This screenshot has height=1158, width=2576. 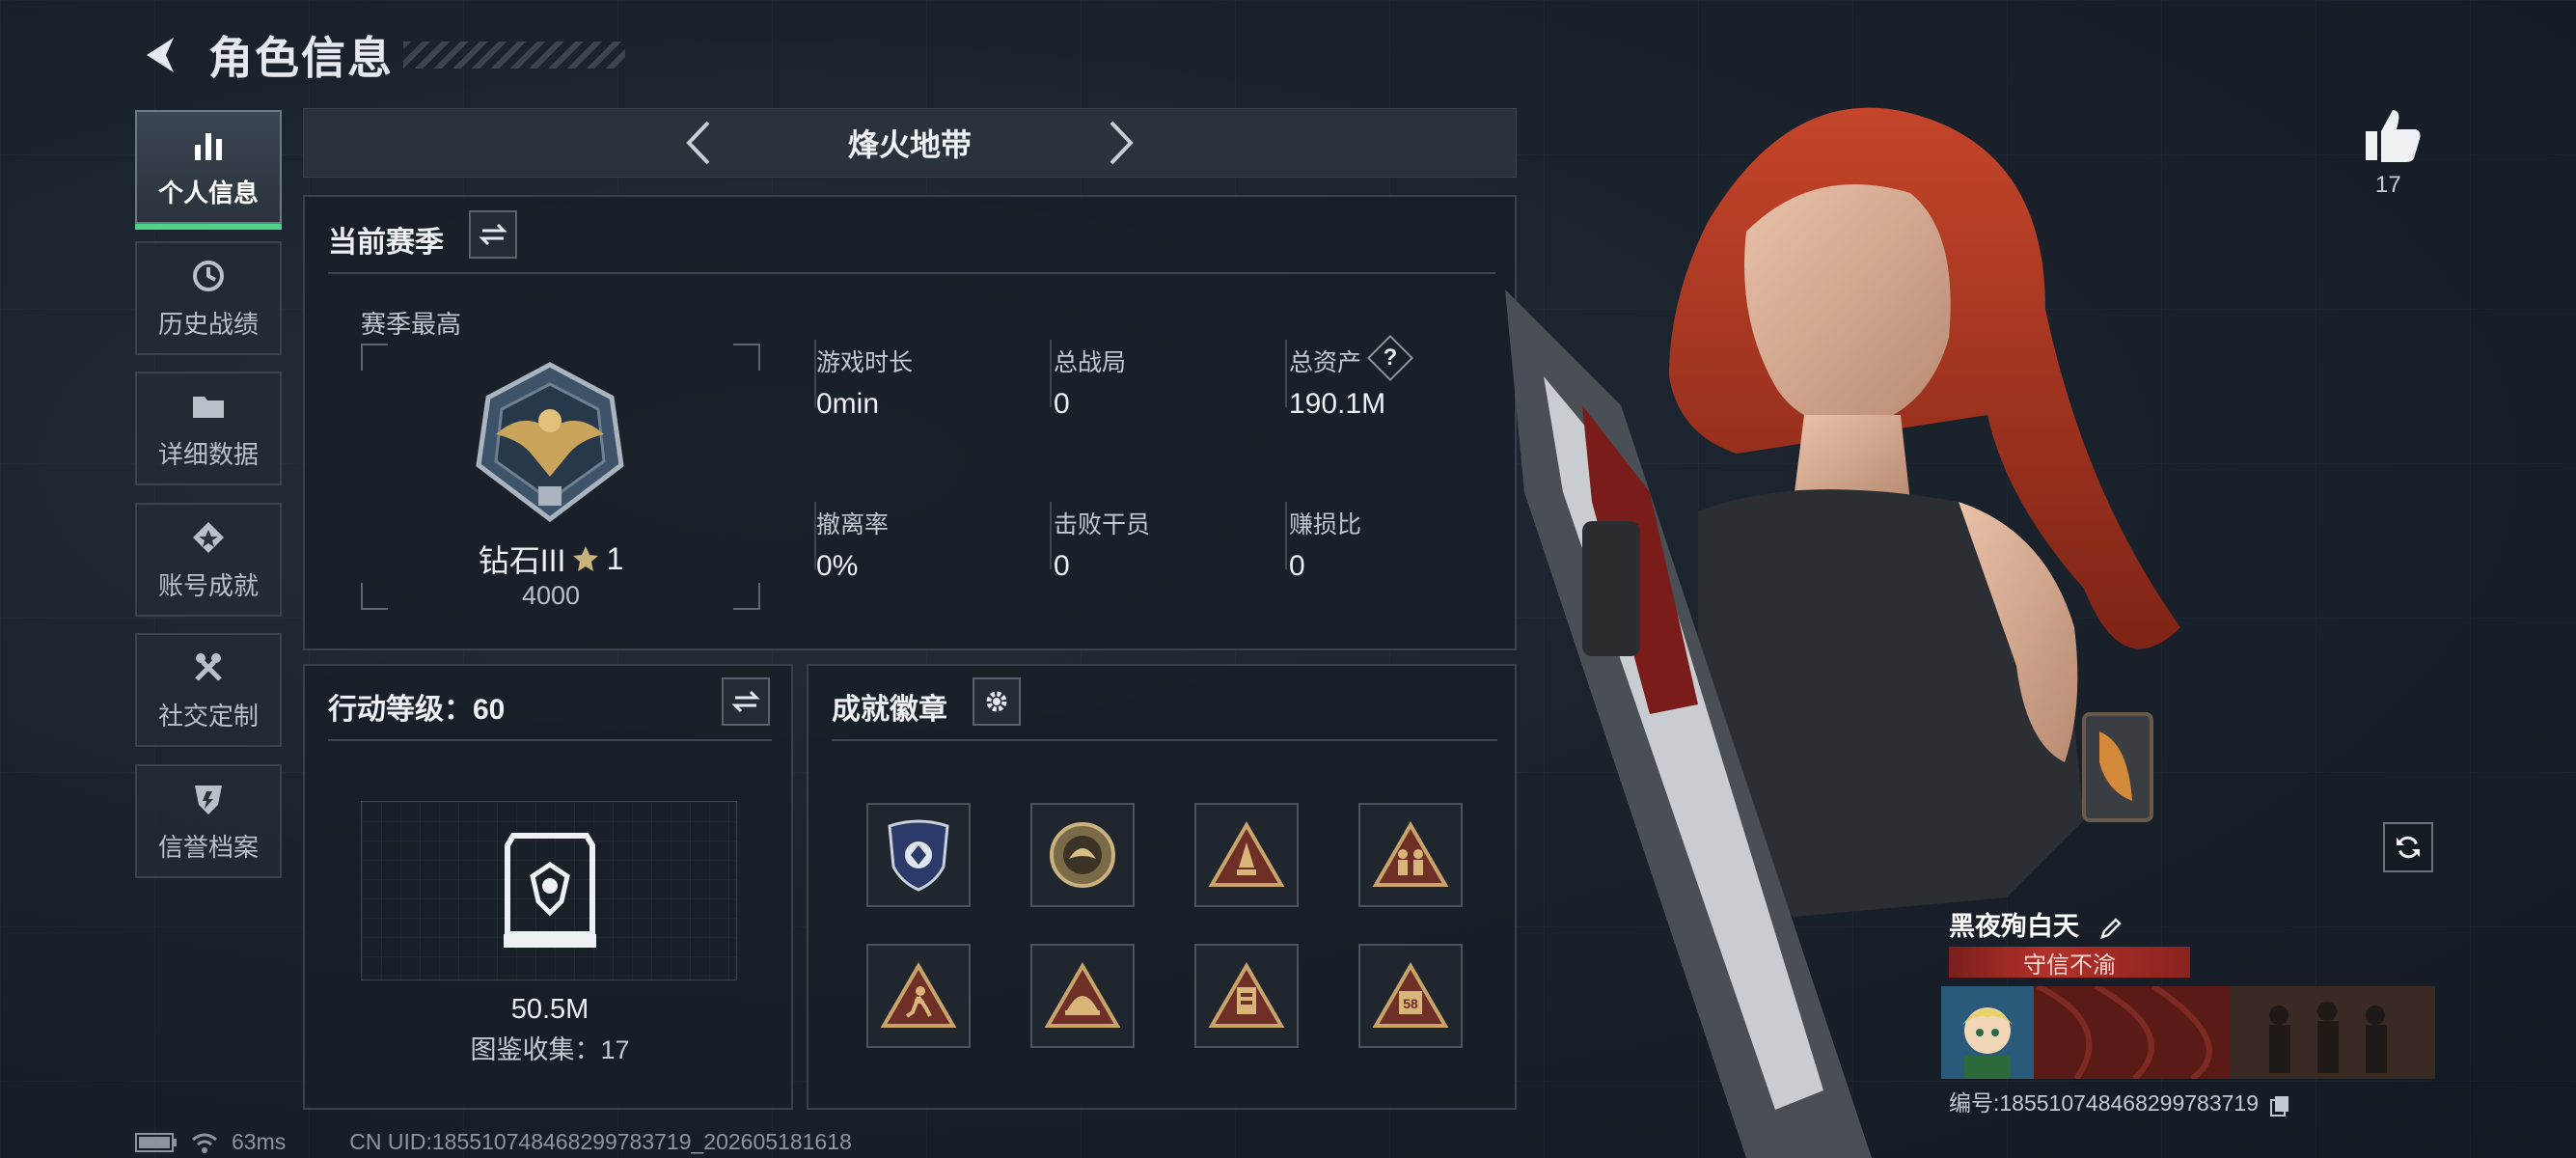 What do you see at coordinates (838, 566) in the screenshot?
I see `stat-value-extract-rate: 0%` at bounding box center [838, 566].